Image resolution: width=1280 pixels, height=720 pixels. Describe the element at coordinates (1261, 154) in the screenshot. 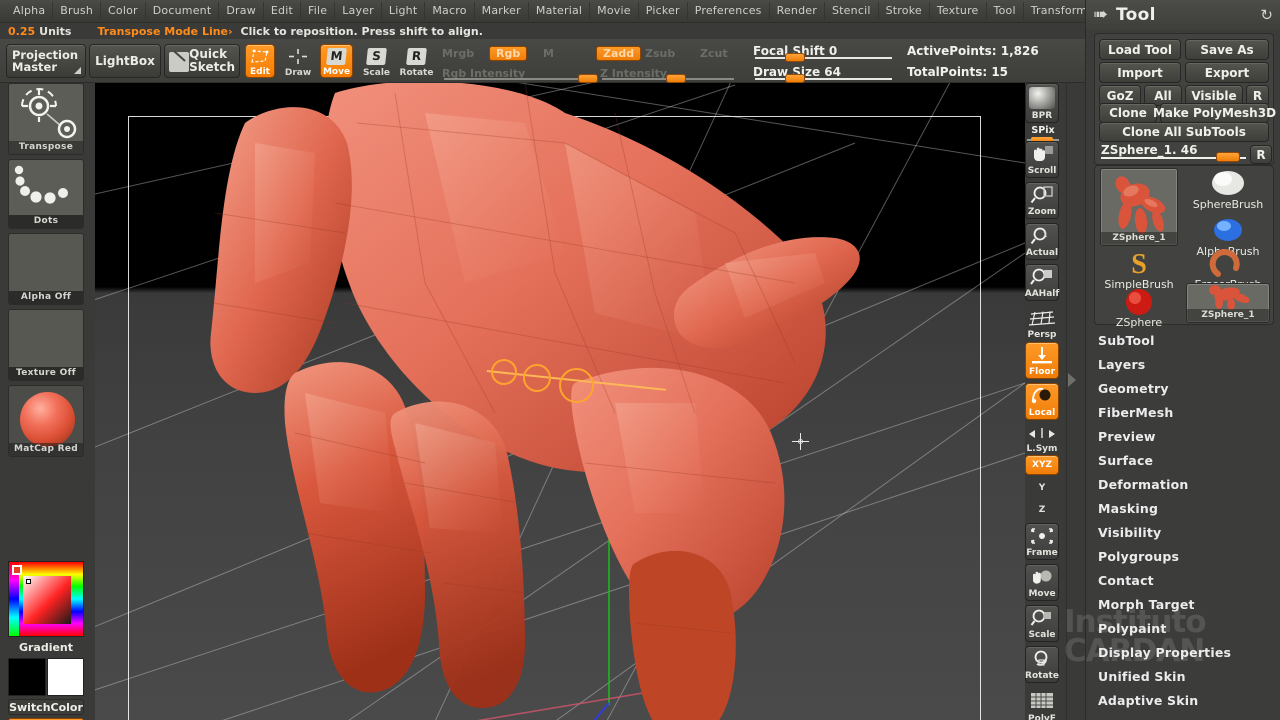

I see `active-tool-r-button: R` at that location.